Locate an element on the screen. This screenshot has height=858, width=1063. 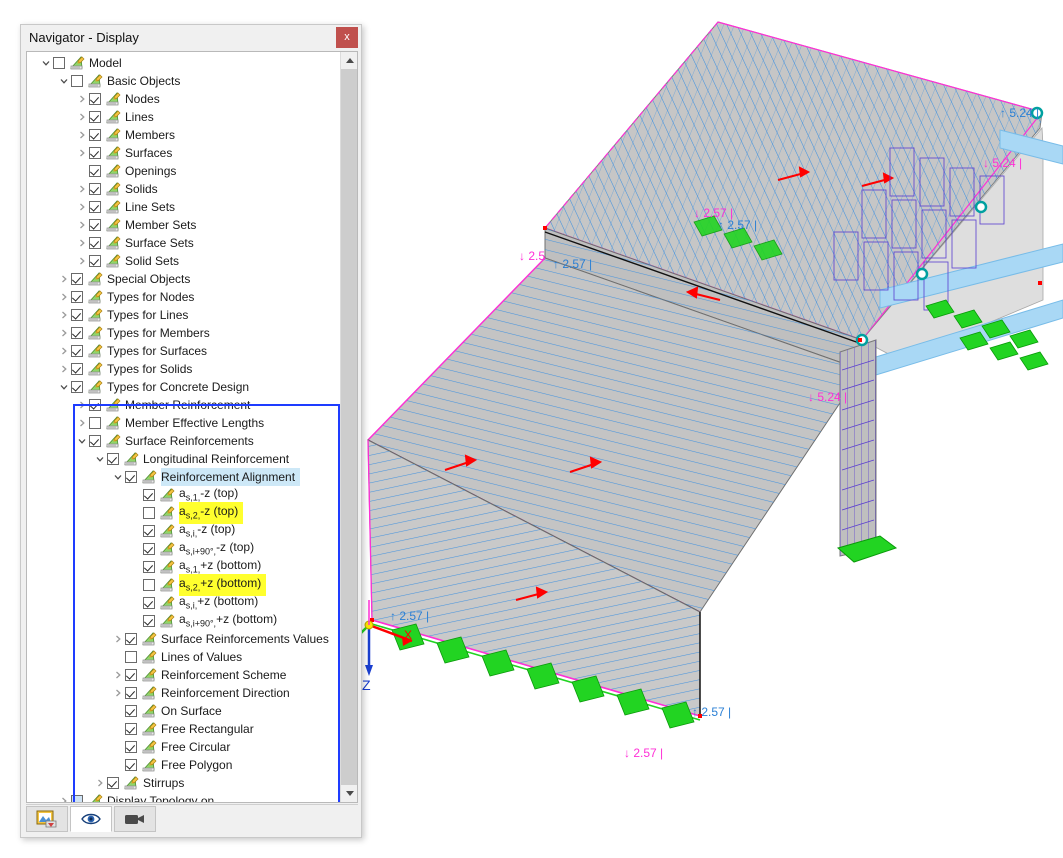
tree-item: as,i+90°,+z (bottom) is located at coordinates (184, 621).